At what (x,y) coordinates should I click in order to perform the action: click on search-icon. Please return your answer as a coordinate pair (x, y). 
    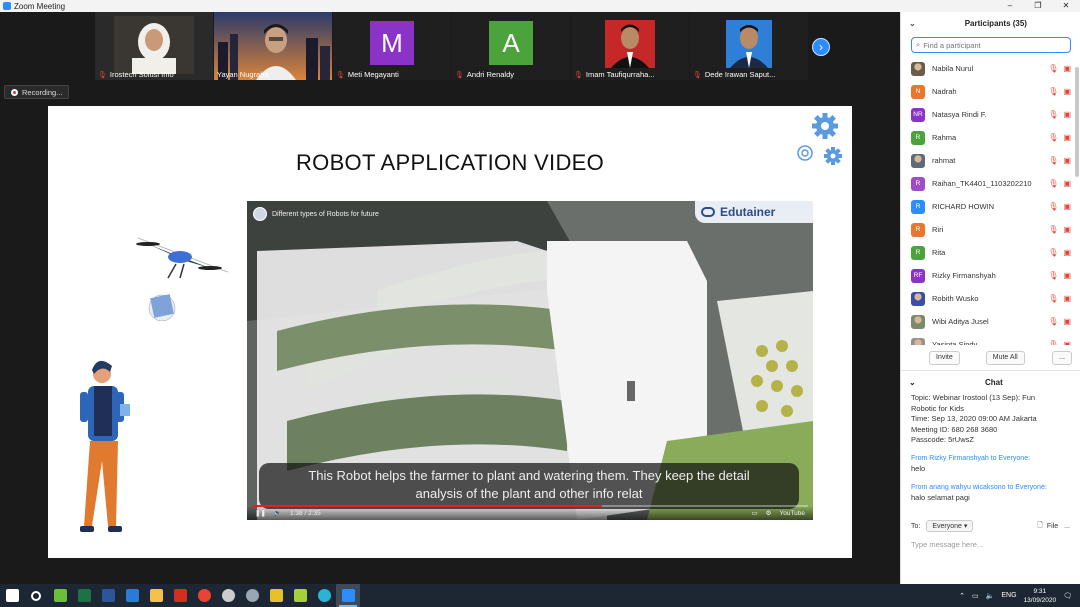
    Looking at the image, I should click on (36, 595).